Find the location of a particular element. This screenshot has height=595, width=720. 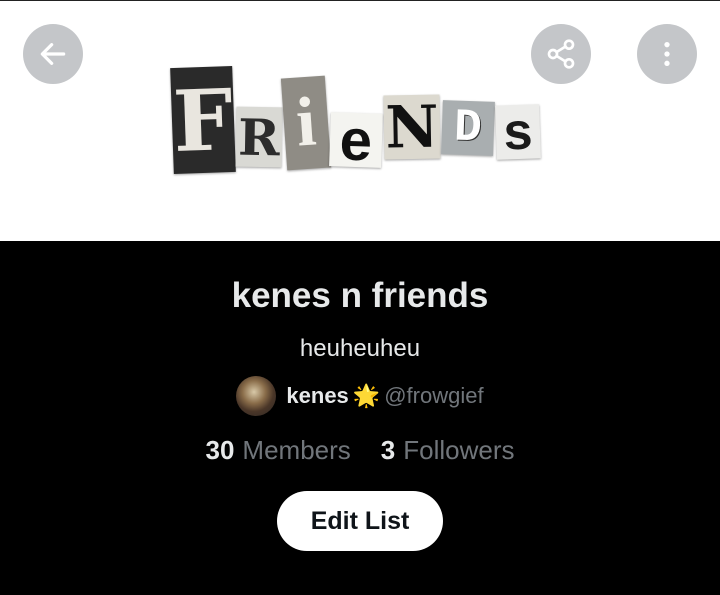

followers-link: 3 Followers is located at coordinates (448, 450).